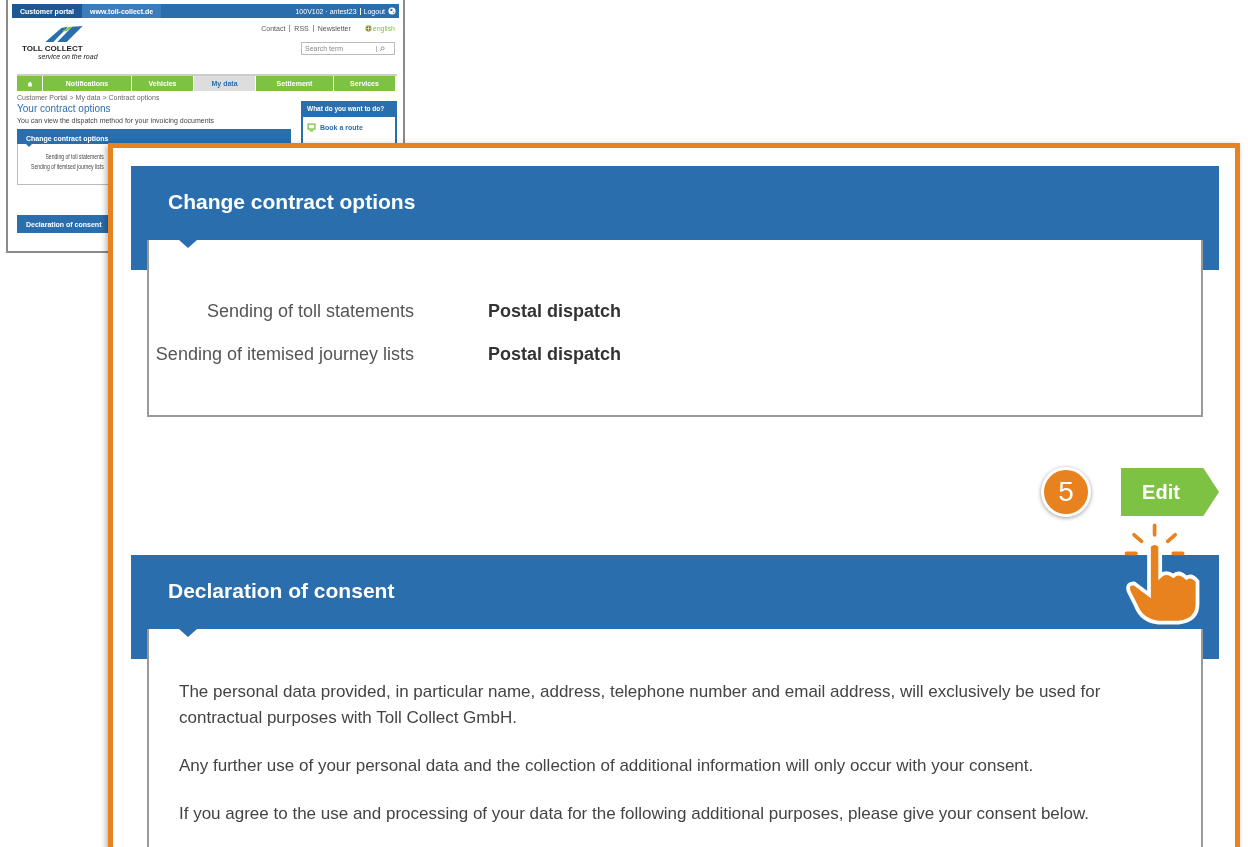  What do you see at coordinates (292, 202) in the screenshot?
I see `section-title: Change contract options` at bounding box center [292, 202].